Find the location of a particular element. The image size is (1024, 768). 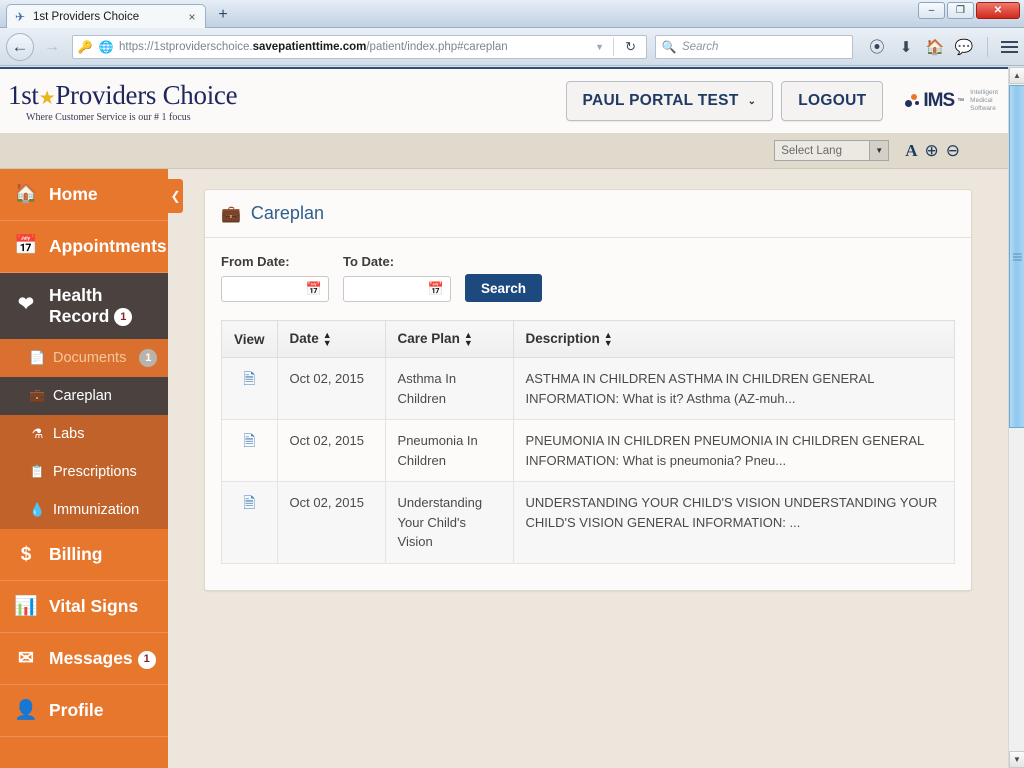

column-label: Date is located at coordinates (304, 338).